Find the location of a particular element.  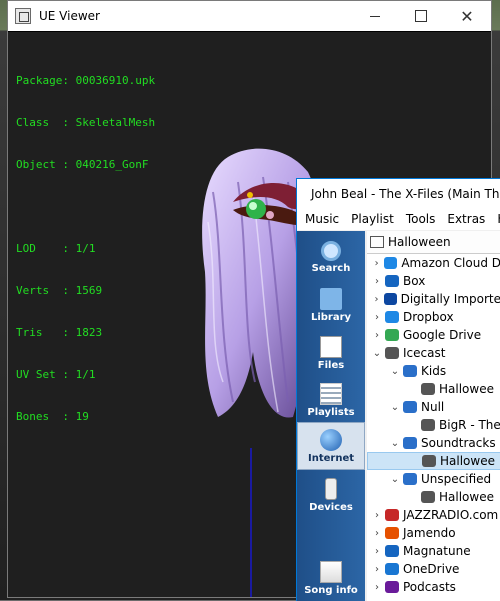

nav-label: Devices is located at coordinates (331, 507).